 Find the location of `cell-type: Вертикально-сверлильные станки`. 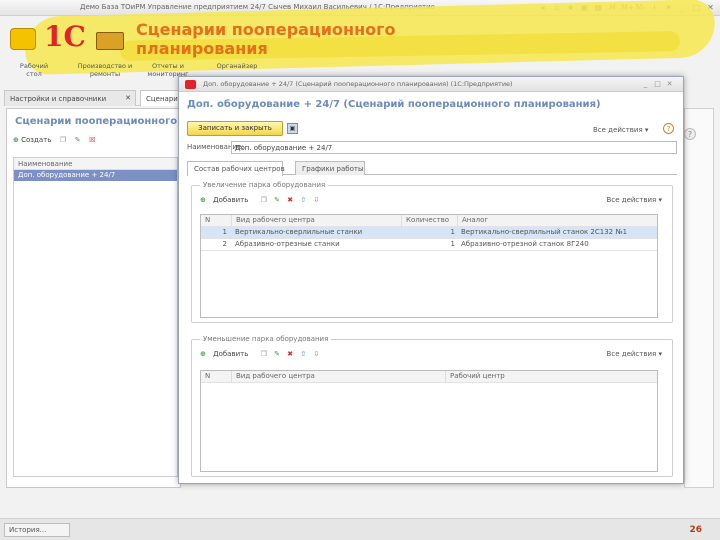

cell-type: Вертикально-сверлильные станки is located at coordinates (299, 232).